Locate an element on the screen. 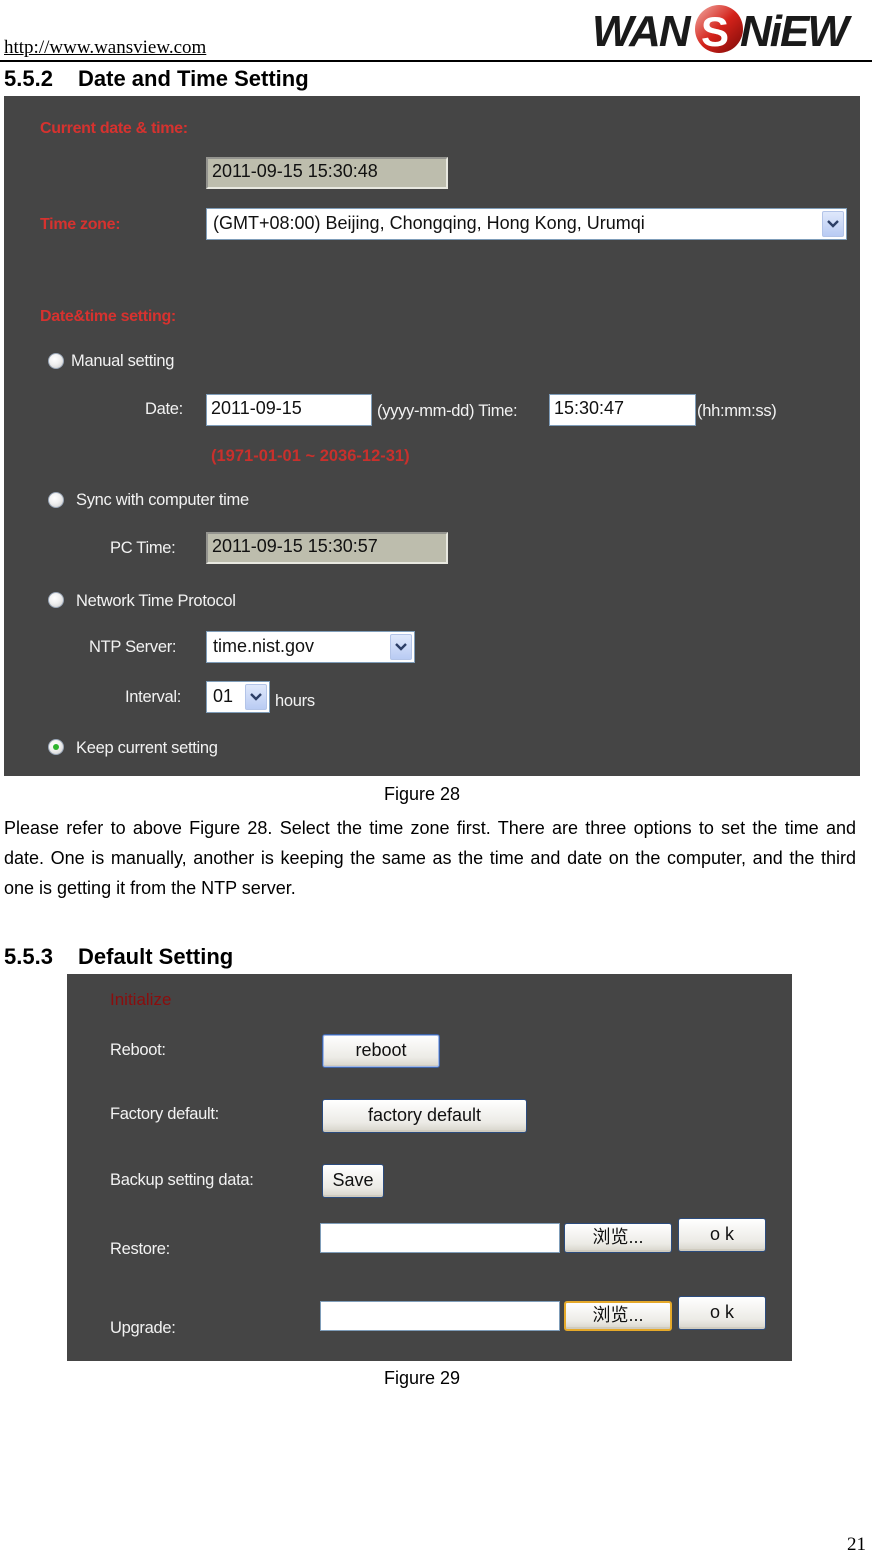 This screenshot has width=872, height=1553. wansview-logo-icon: WAN S NiEW is located at coordinates (729, 29).